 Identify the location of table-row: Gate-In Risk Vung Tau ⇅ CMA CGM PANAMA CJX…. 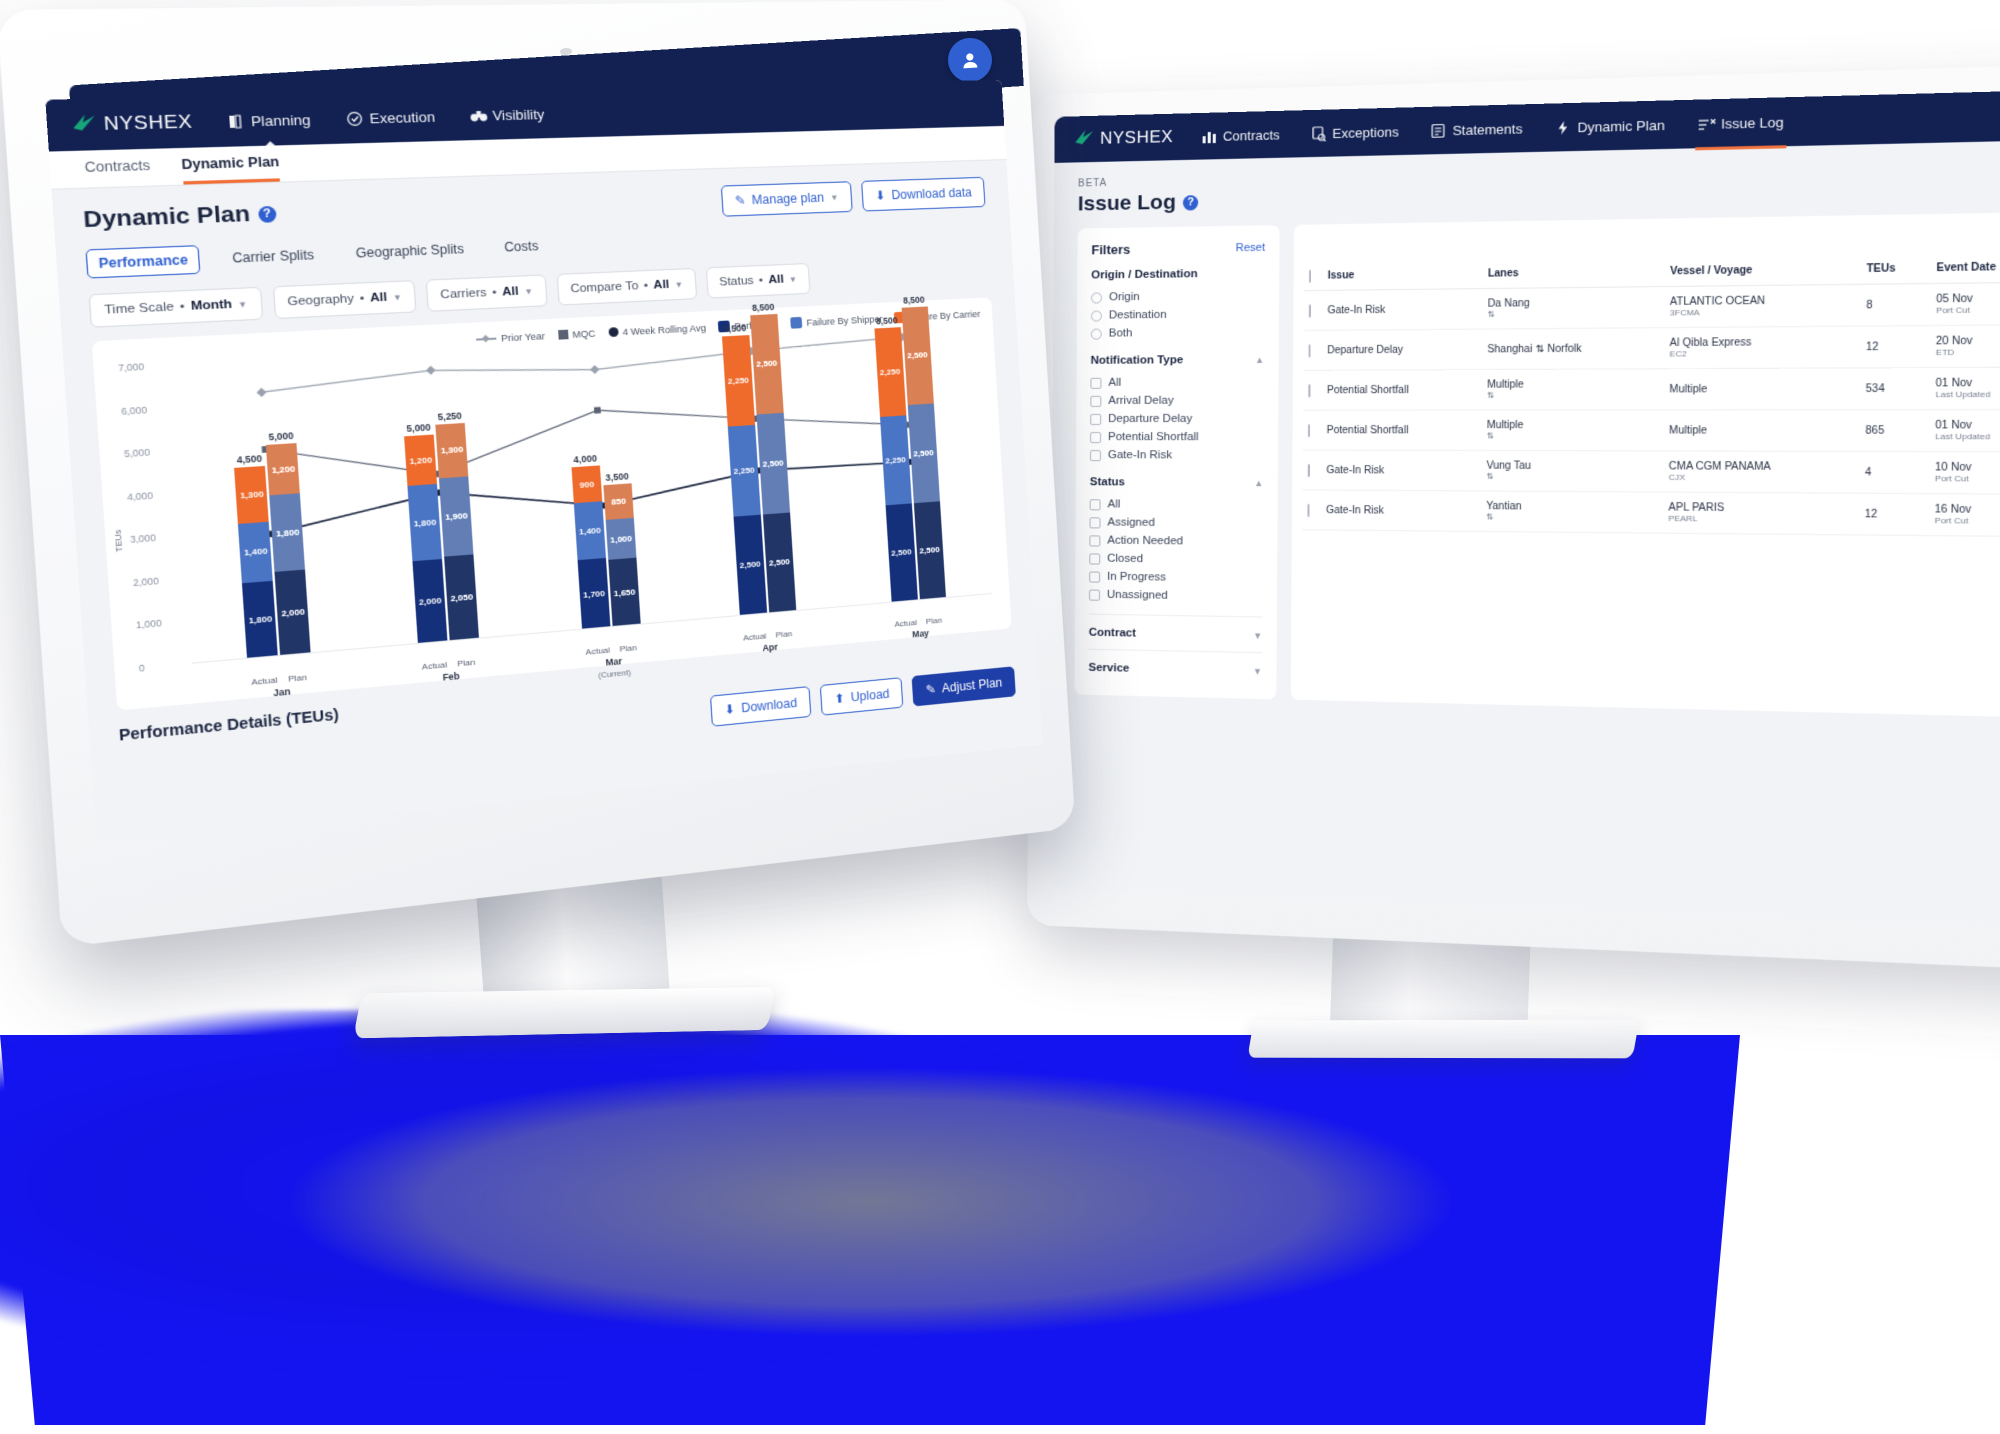
(1651, 472).